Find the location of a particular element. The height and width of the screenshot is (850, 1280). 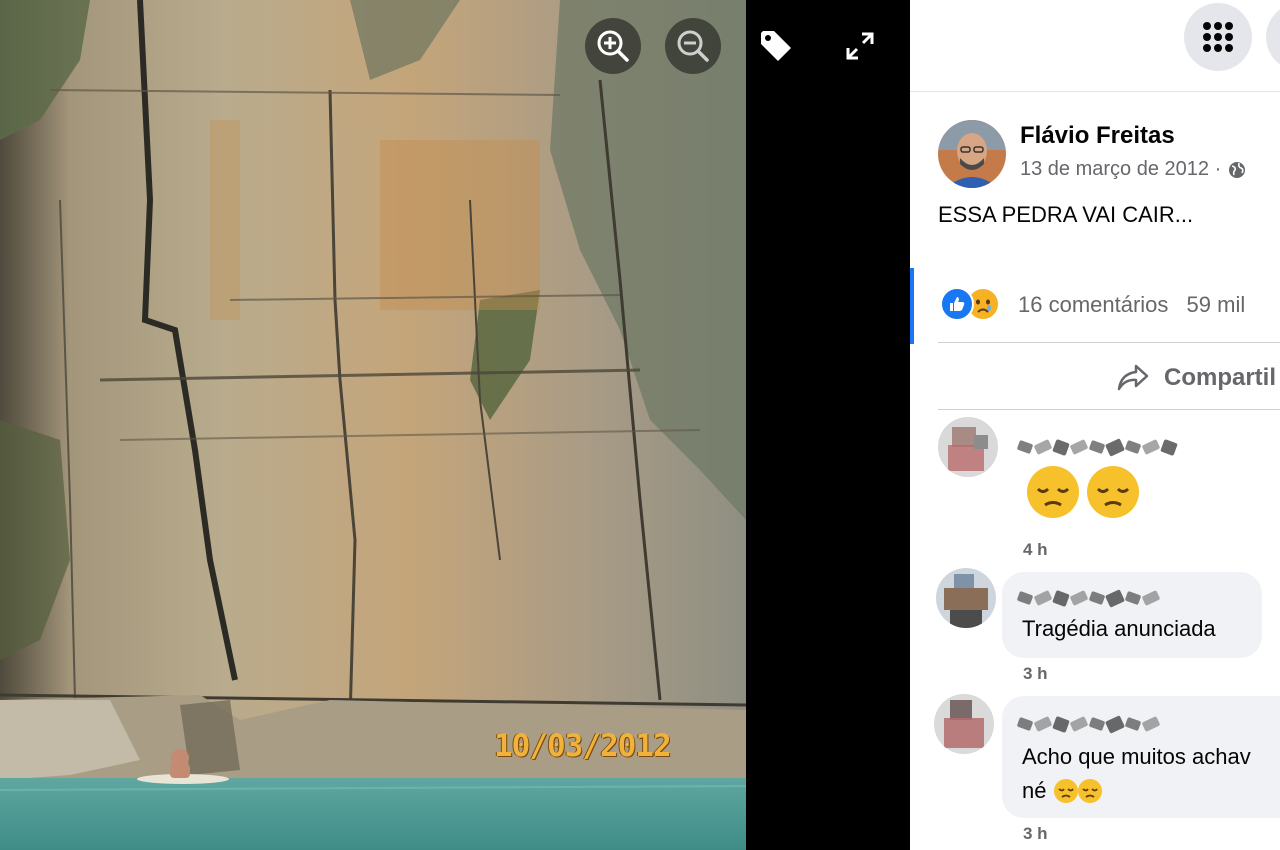

post-stats: 16 comentários 59 mil is located at coordinates (1131, 305).